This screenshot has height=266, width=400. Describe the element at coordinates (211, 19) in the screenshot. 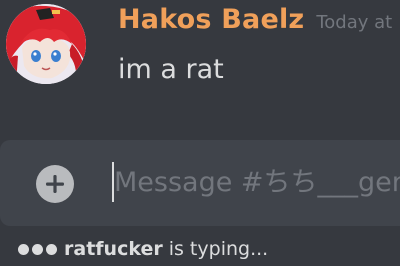

I see `message-author: Hakos Baelz` at that location.